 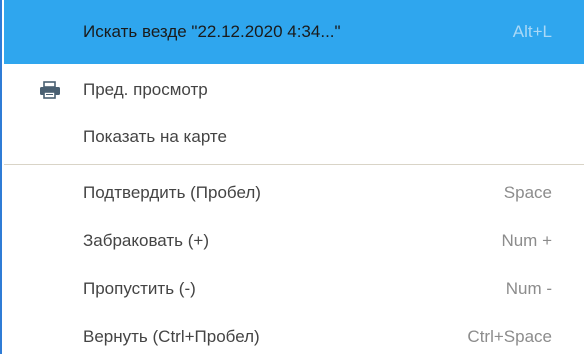 I want to click on menu-item-show-on-map: Показать на карте, so click(x=294, y=137).